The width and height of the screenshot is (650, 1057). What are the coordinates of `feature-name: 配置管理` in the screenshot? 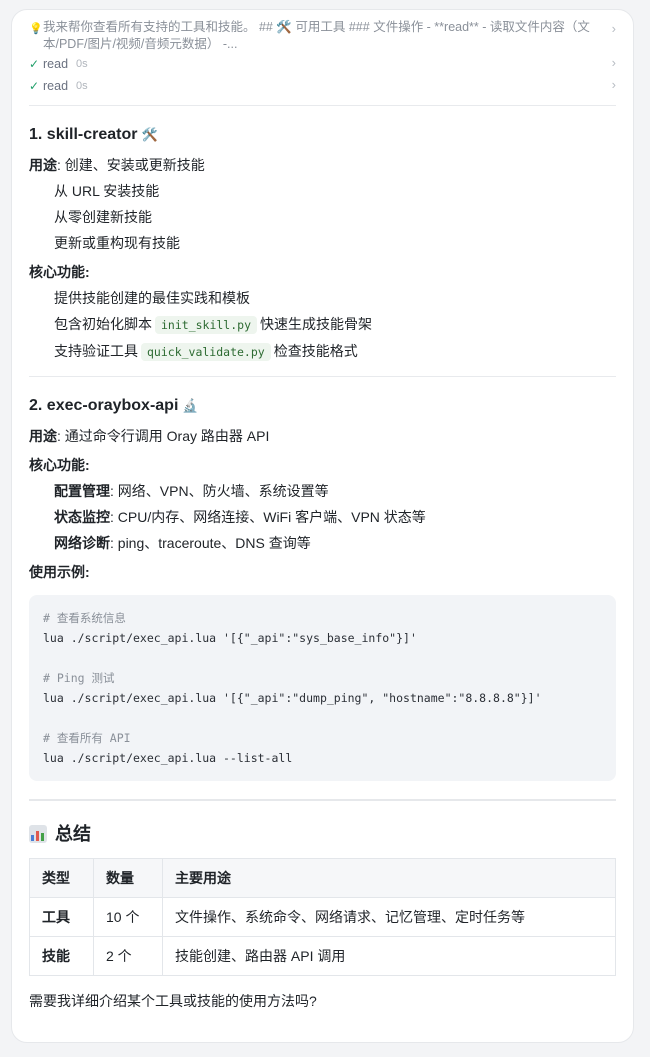 It's located at (82, 491).